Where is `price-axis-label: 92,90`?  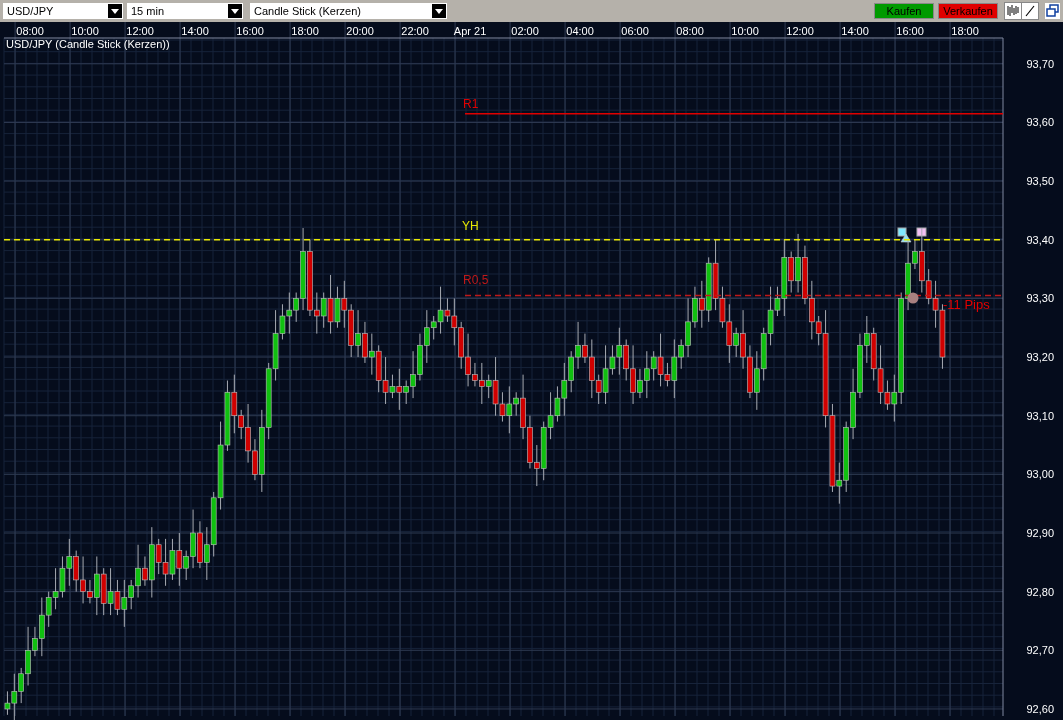
price-axis-label: 92,90 is located at coordinates (1040, 533).